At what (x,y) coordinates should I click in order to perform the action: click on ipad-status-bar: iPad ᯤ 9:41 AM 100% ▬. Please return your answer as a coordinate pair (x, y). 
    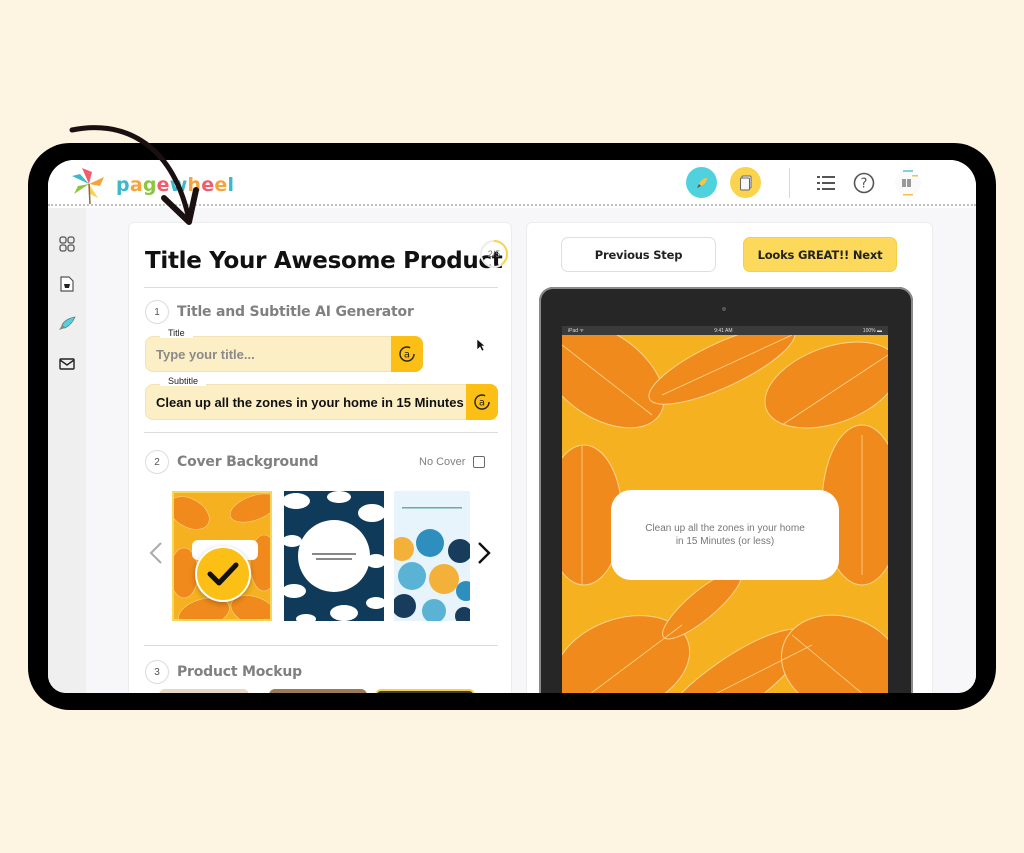
    Looking at the image, I should click on (725, 330).